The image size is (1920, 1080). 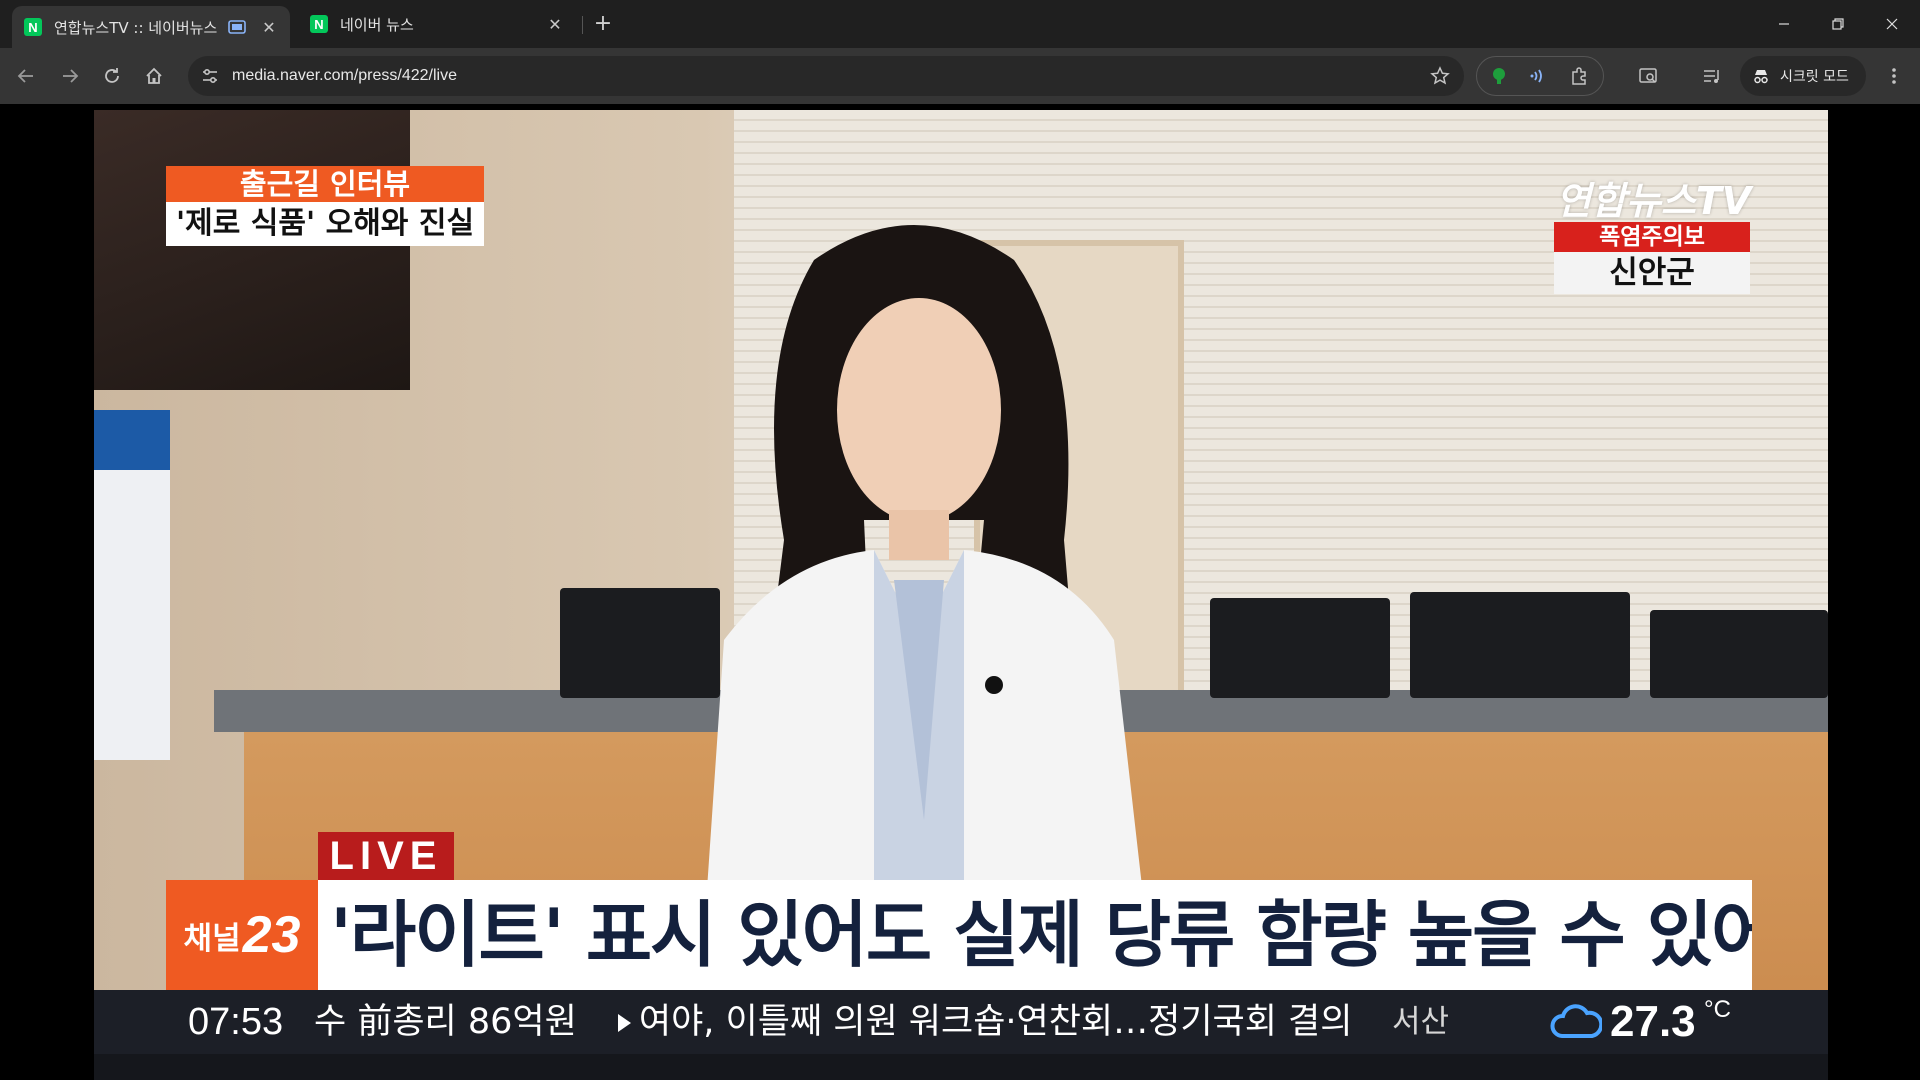 I want to click on broadcast-clock: 07:53, so click(x=236, y=1022).